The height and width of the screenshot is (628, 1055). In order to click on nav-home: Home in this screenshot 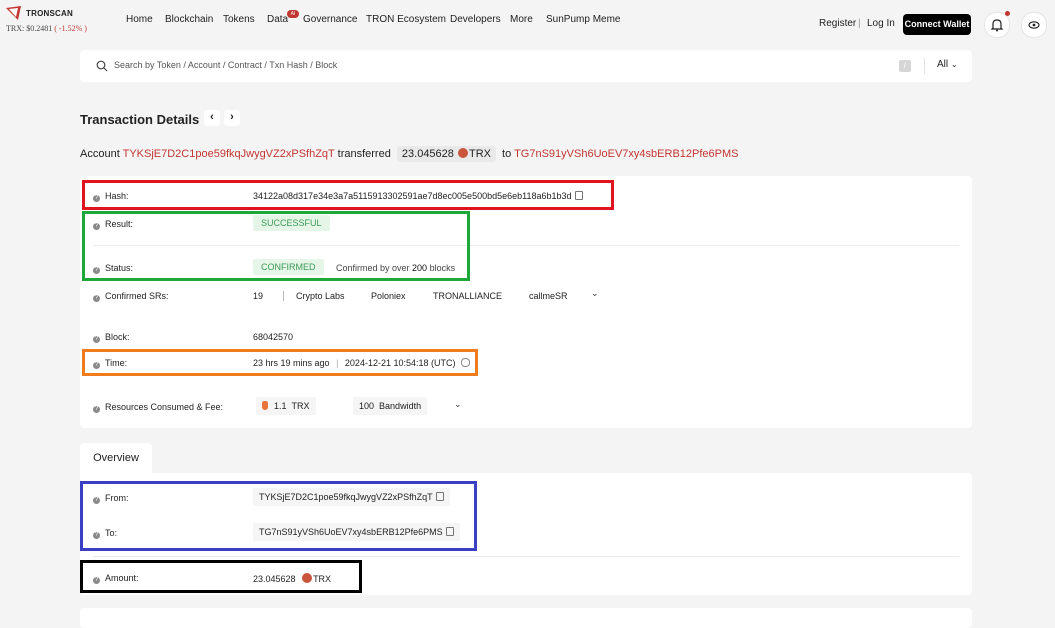, I will do `click(139, 19)`.